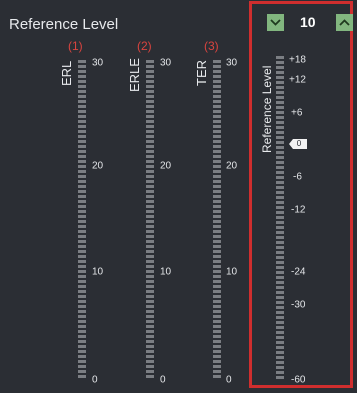 This screenshot has width=357, height=398. I want to click on chevron-down-icon, so click(275, 22).